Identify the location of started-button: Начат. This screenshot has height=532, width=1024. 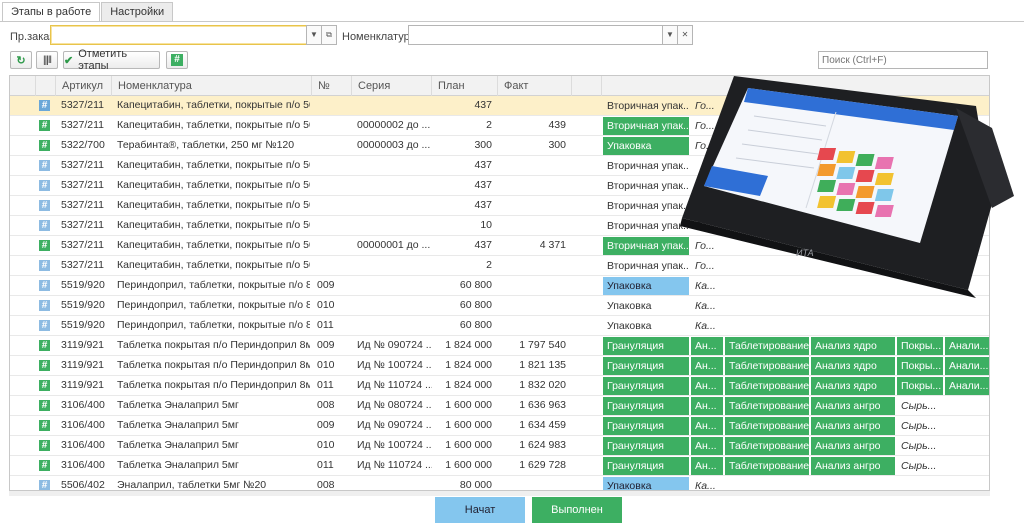
(480, 510).